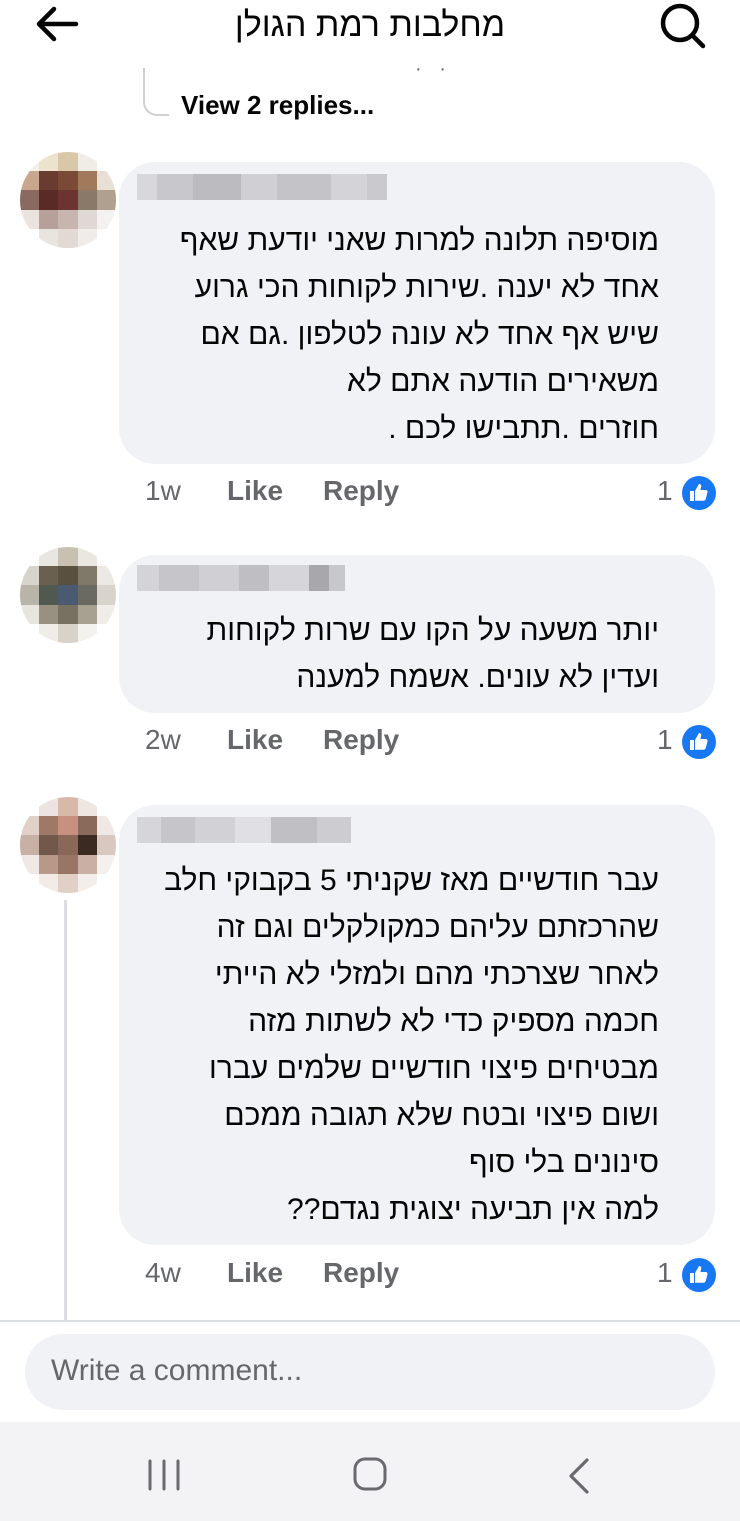  I want to click on comment-actions: 4w Like Reply 1, so click(370, 1277).